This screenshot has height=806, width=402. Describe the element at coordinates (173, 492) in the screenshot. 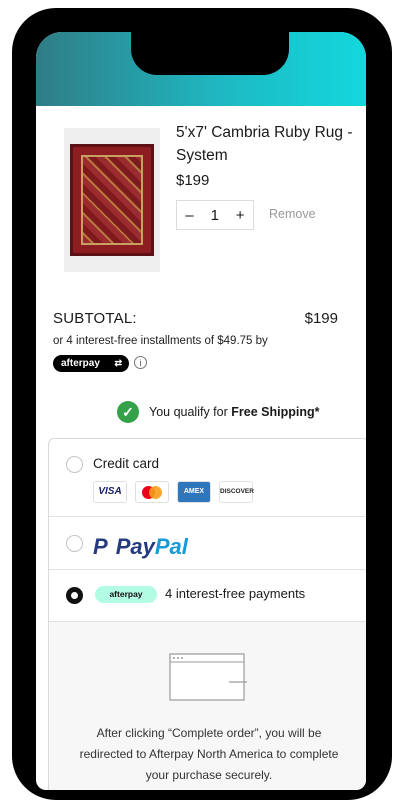

I see `card-icons: VISA AMEX DISCOVER` at that location.